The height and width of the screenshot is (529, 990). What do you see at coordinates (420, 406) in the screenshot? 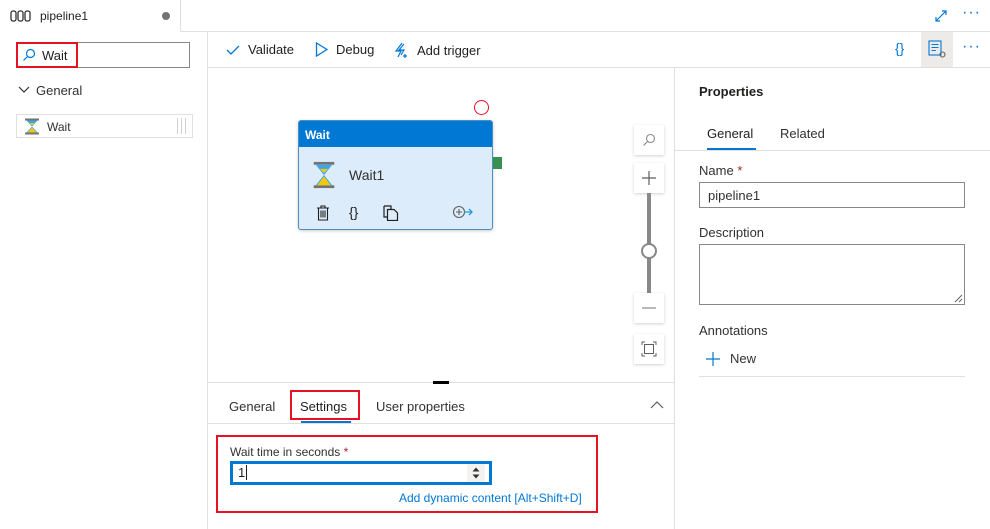
I see `tab-user-properties: User properties` at bounding box center [420, 406].